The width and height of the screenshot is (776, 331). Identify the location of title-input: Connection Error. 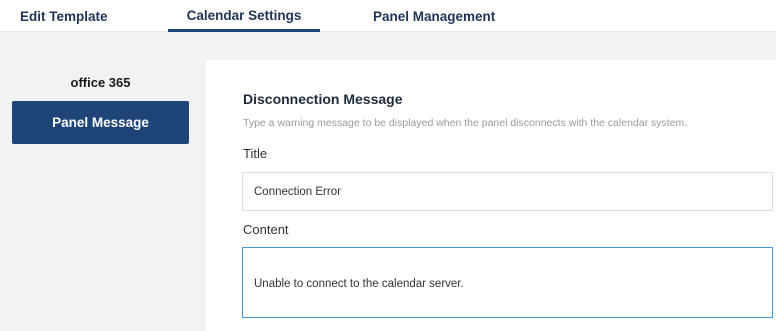
(507, 191).